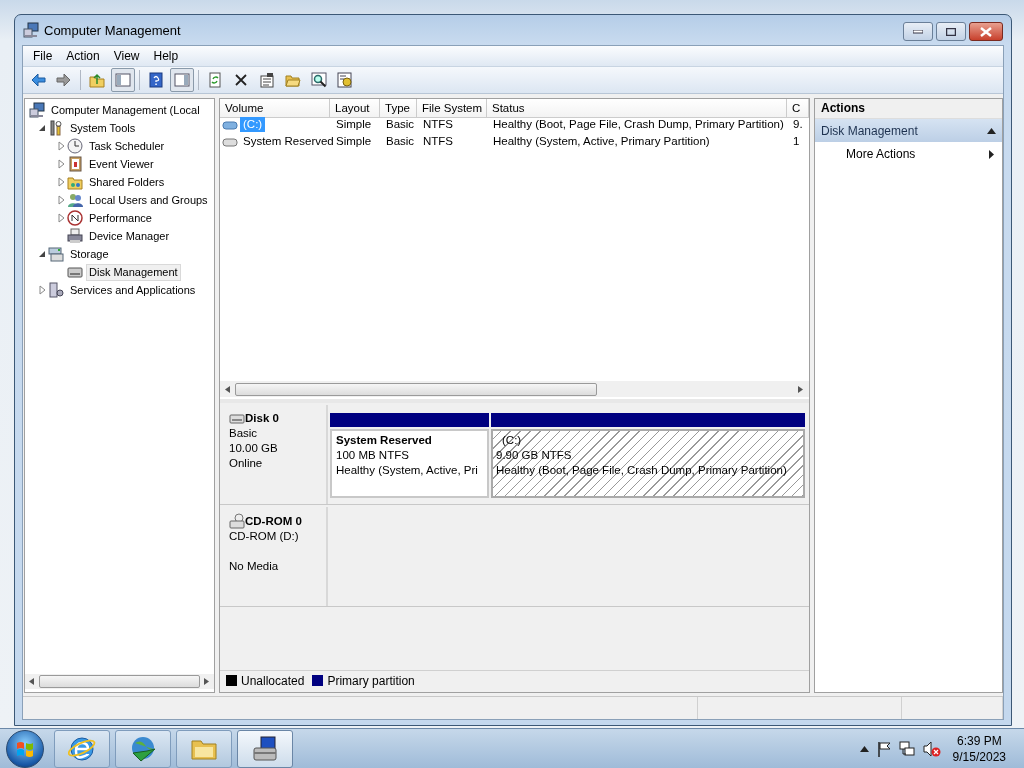  I want to click on tree-item: Event Viewer, so click(121, 164).